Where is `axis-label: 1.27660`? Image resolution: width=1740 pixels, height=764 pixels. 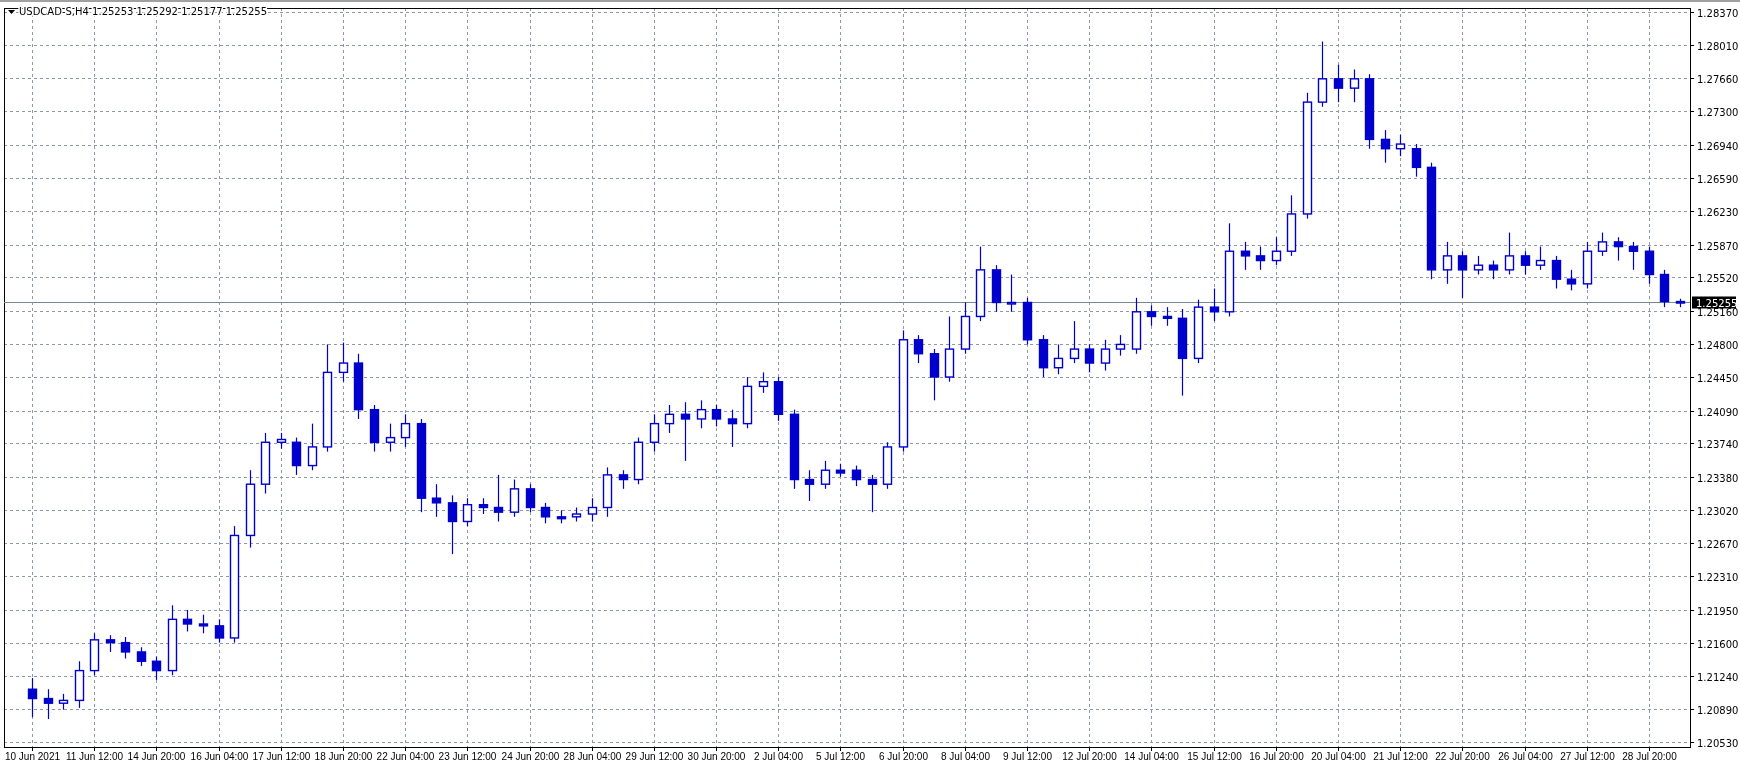
axis-label: 1.27660 is located at coordinates (1718, 79).